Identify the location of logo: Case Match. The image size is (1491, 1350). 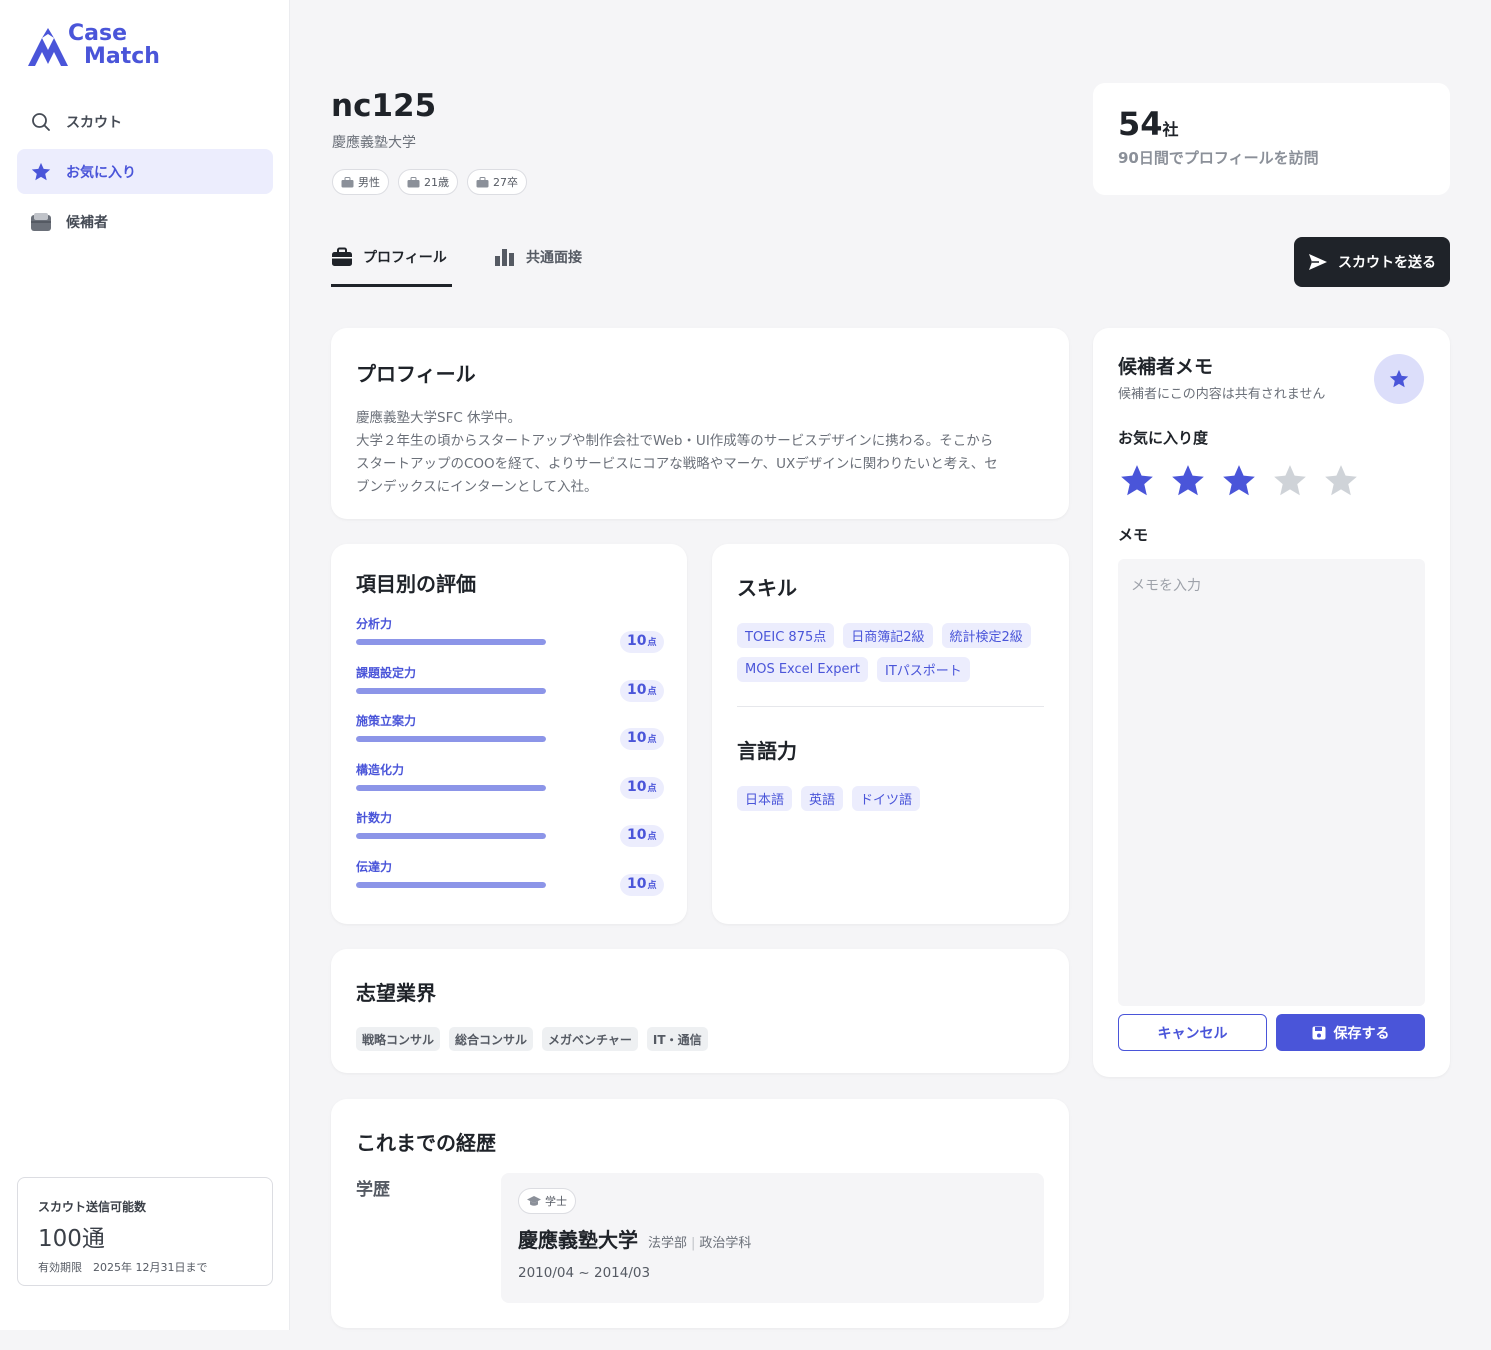
(98, 46).